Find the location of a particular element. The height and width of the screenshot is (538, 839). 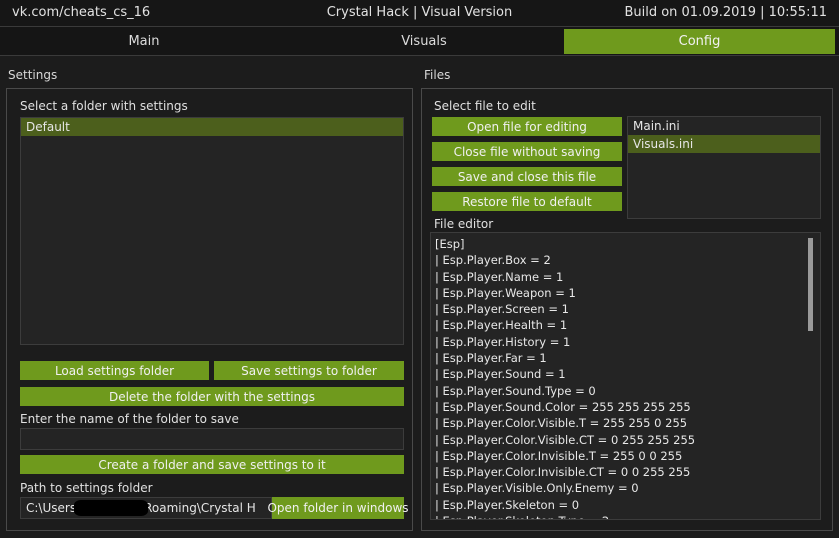

file-list: Main.ini Visuals.ini is located at coordinates (724, 167).